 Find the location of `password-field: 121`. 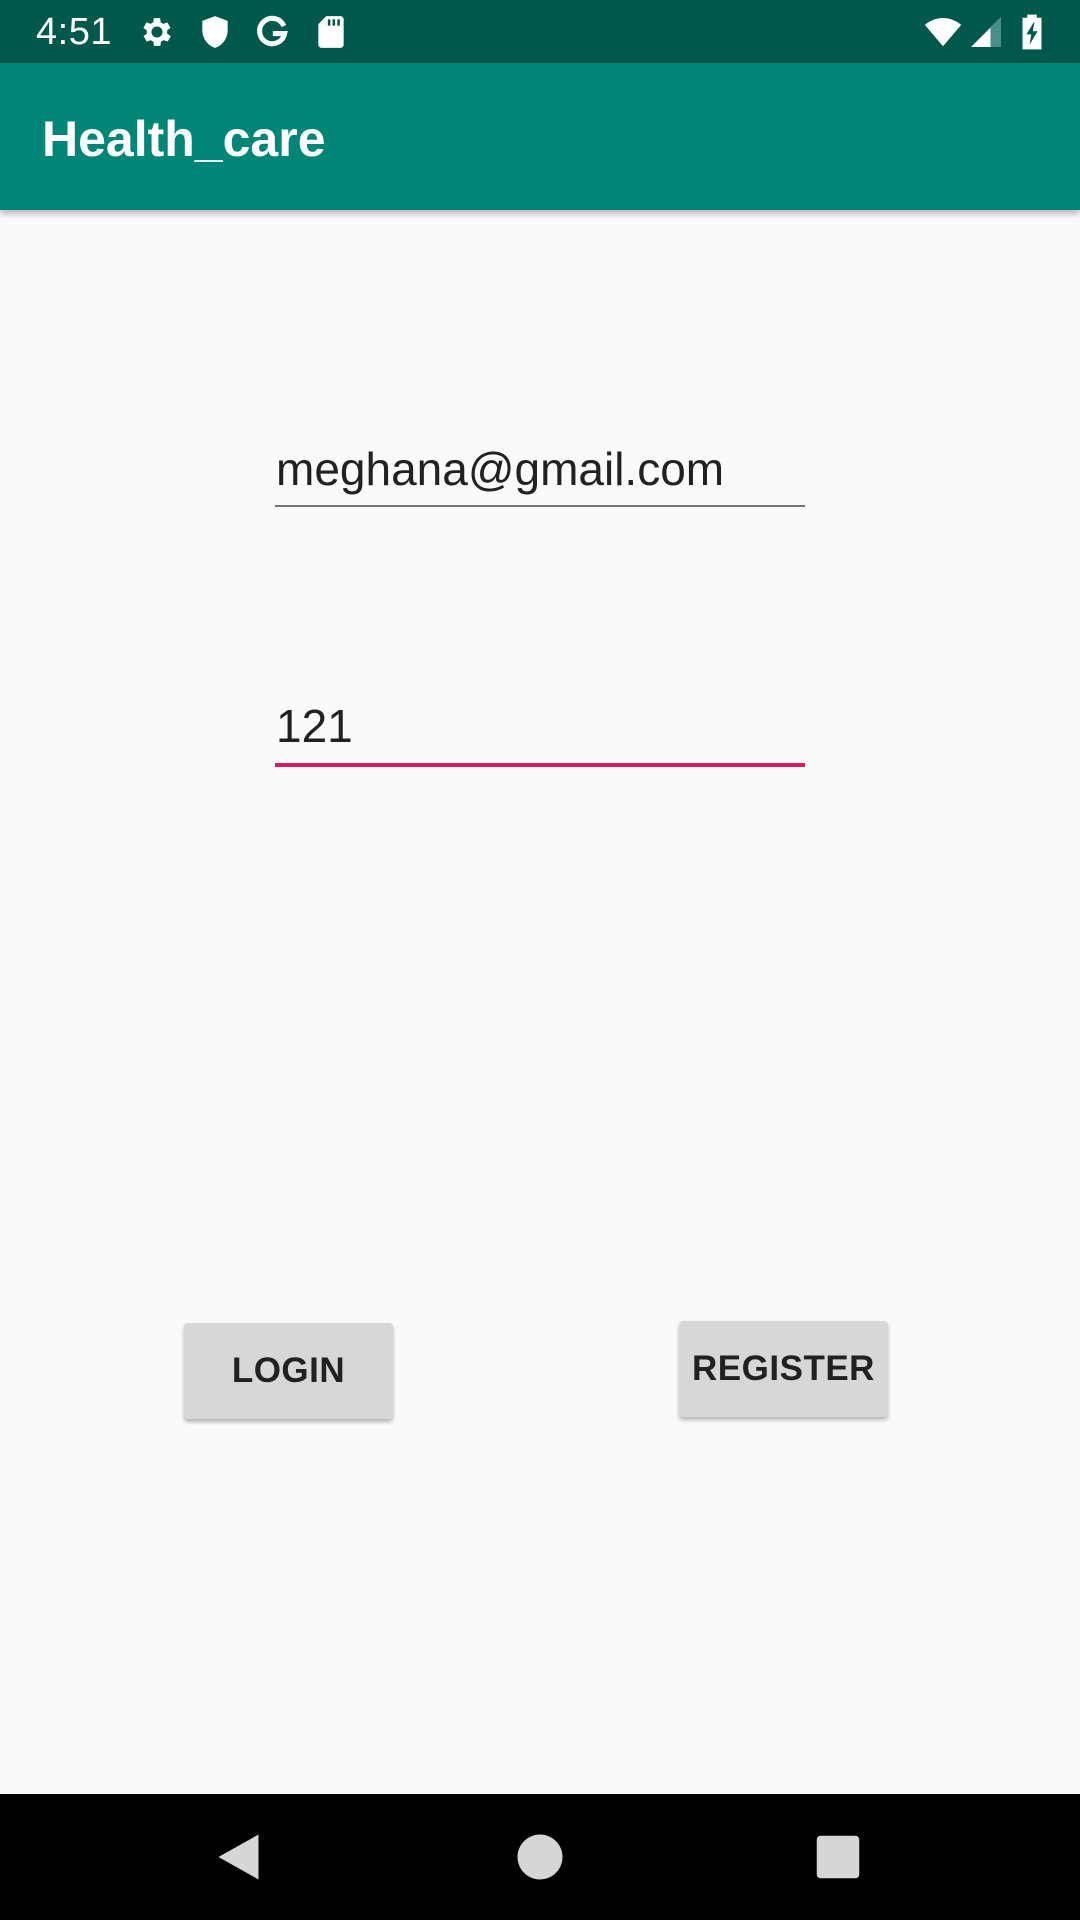

password-field: 121 is located at coordinates (540, 732).